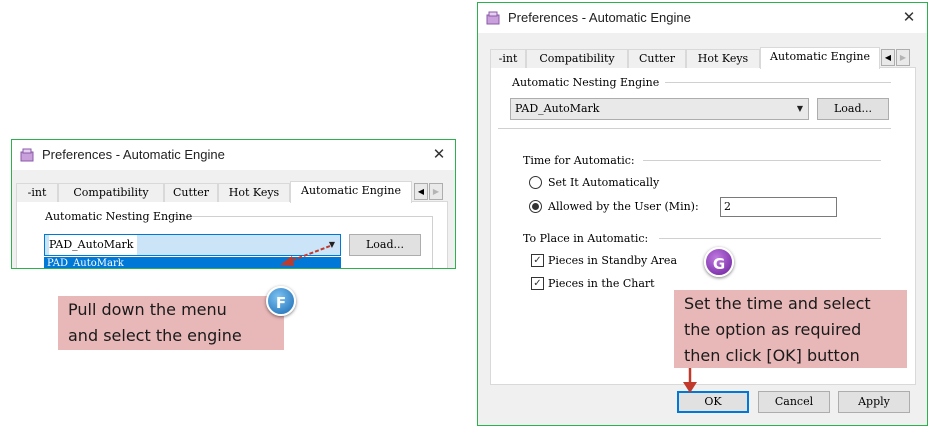 Image resolution: width=934 pixels, height=433 pixels. What do you see at coordinates (537, 260) in the screenshot?
I see `checkbox-standby-area: ✓` at bounding box center [537, 260].